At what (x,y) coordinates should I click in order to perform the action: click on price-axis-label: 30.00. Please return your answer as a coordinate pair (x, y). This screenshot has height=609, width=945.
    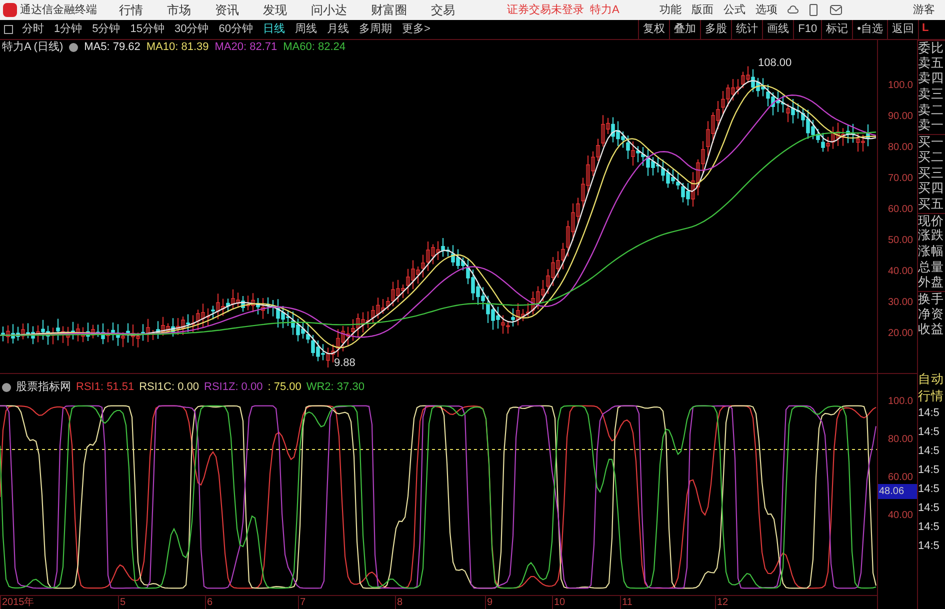
    Looking at the image, I should click on (900, 302).